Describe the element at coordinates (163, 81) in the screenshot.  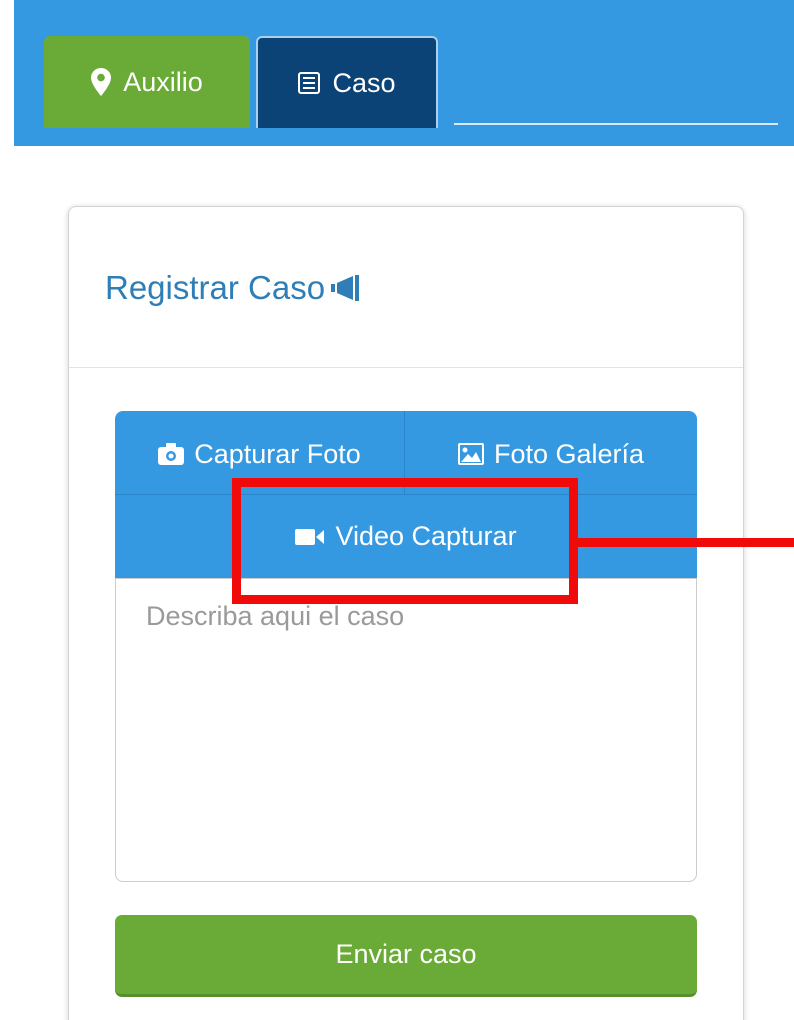
I see `tab-auxilio-label: Auxilio` at that location.